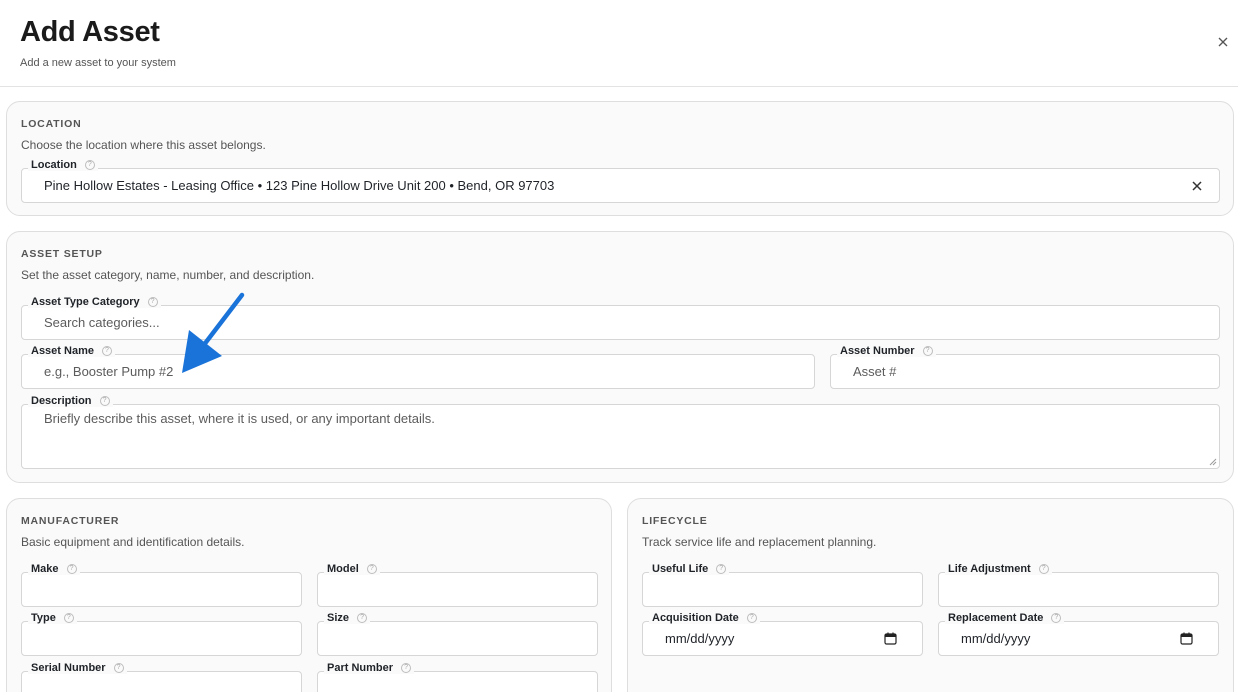 Image resolution: width=1238 pixels, height=692 pixels. Describe the element at coordinates (998, 569) in the screenshot. I see `life-adjustment-label: Life Adjustment?` at that location.